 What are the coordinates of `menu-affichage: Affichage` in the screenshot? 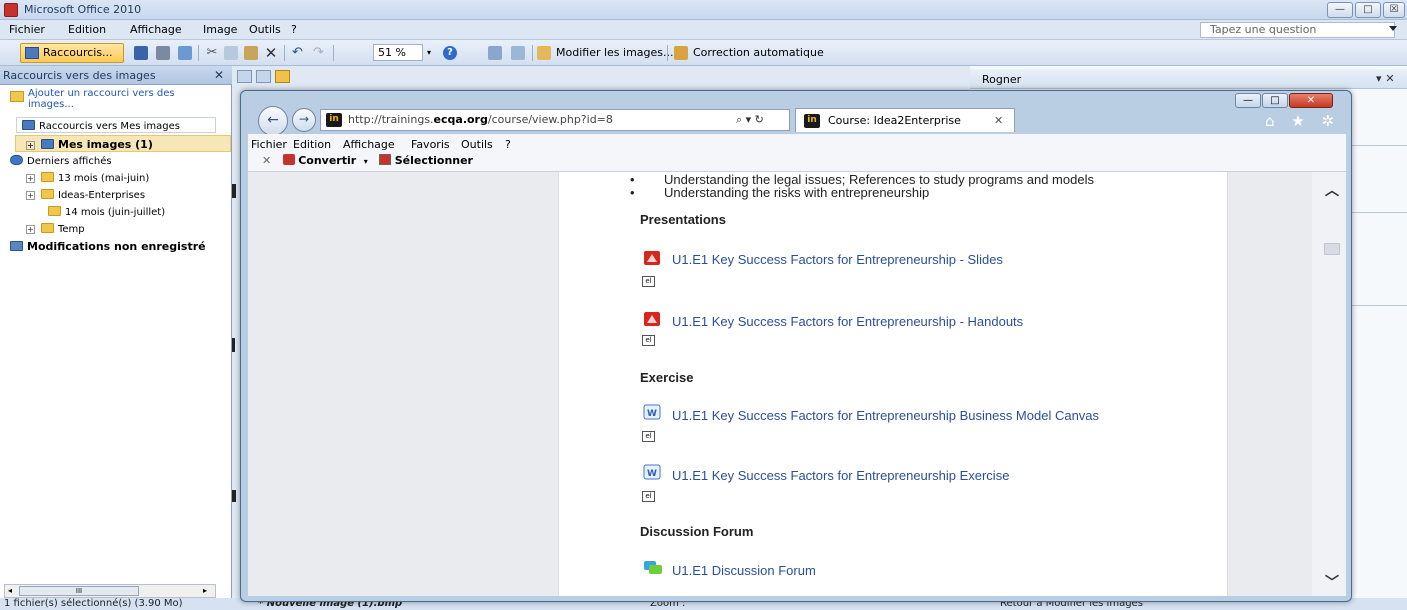 It's located at (156, 29).